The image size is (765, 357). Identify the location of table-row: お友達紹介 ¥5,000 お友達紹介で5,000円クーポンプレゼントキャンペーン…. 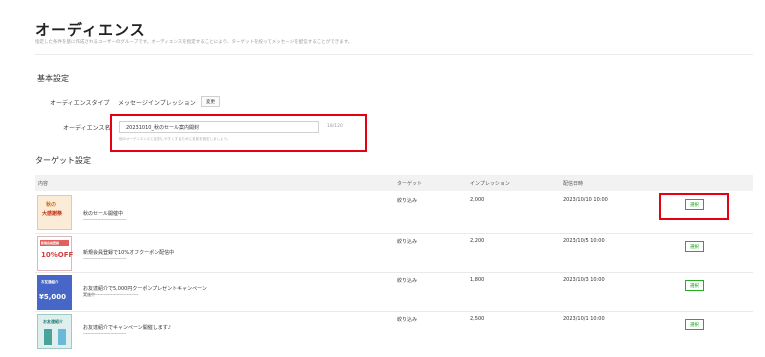
(394, 292).